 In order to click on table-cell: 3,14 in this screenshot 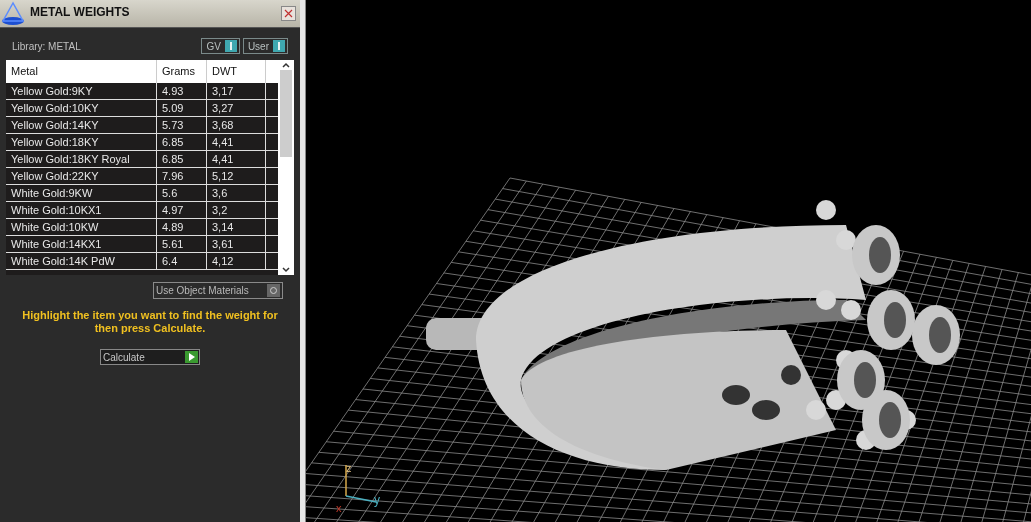, I will do `click(236, 227)`.